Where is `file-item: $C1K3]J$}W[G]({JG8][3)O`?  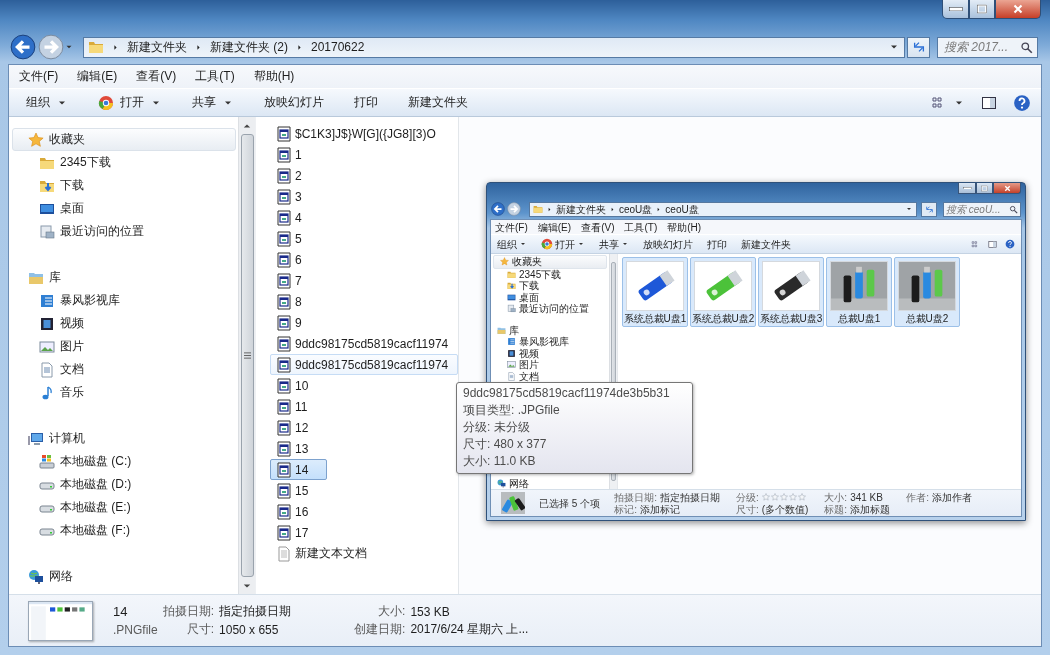
file-item: $C1K3]J$}W[G]({JG8][3)O is located at coordinates (355, 133).